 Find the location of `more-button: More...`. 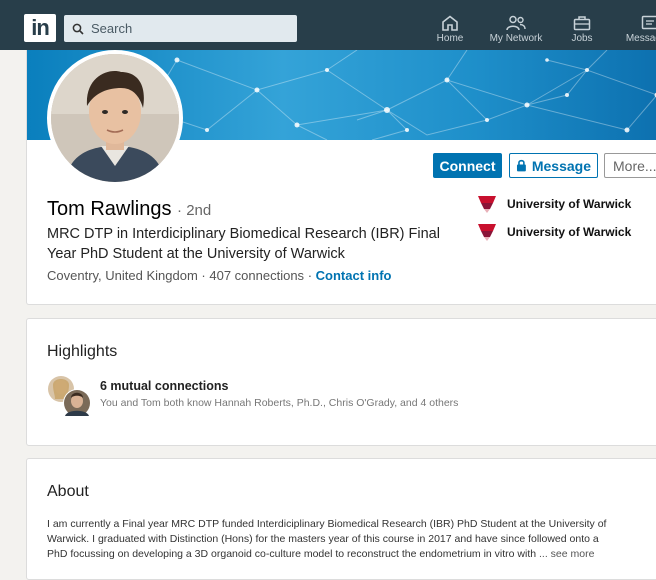

more-button: More... is located at coordinates (630, 165).